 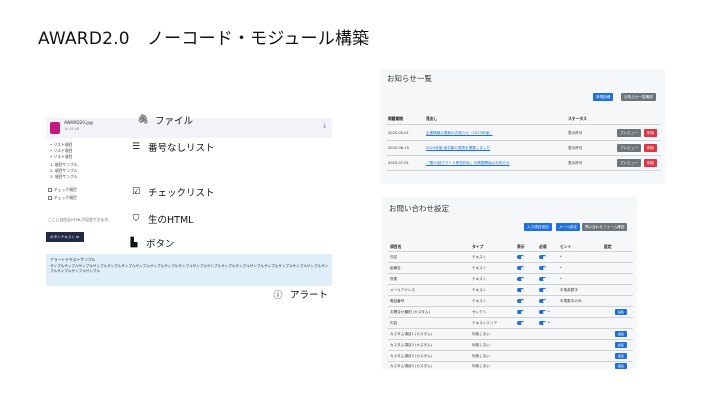 I want to click on row-headline-link: 2024年度 論文集の発表を掲載しました, so click(x=458, y=148).